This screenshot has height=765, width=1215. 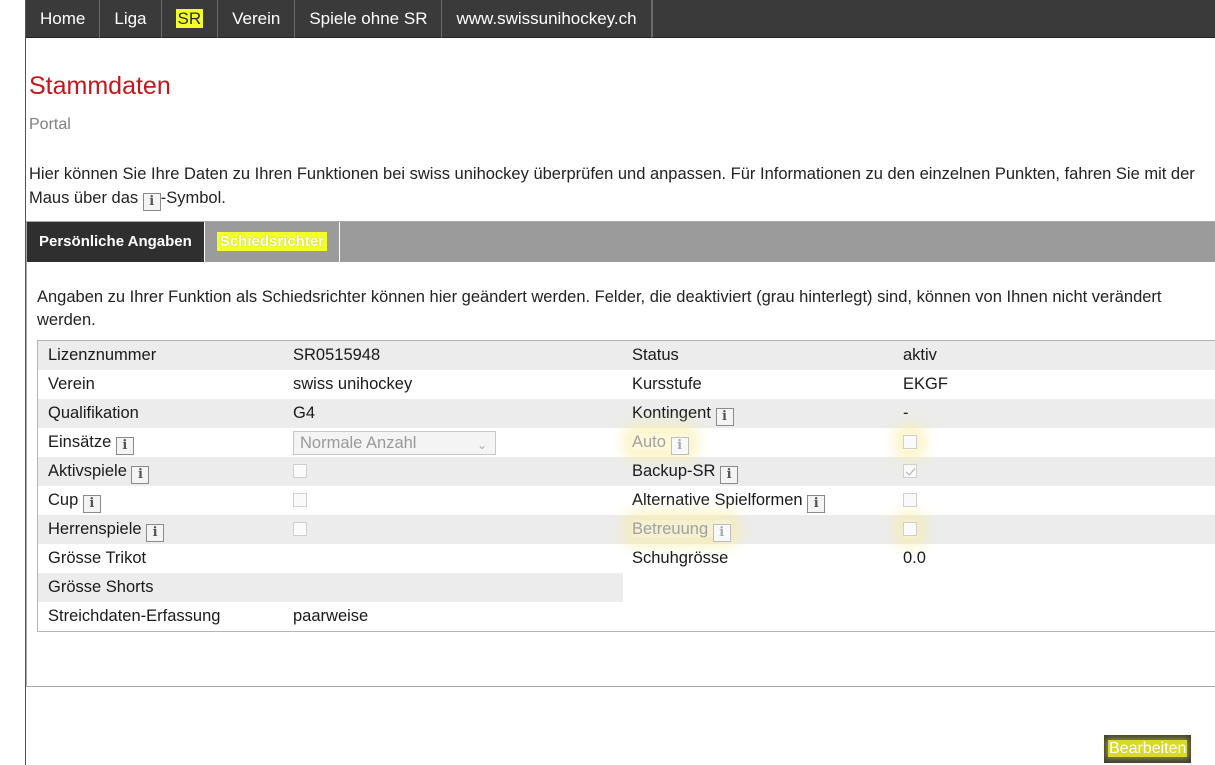 I want to click on value-kursstufe: EKGF, so click(x=925, y=384).